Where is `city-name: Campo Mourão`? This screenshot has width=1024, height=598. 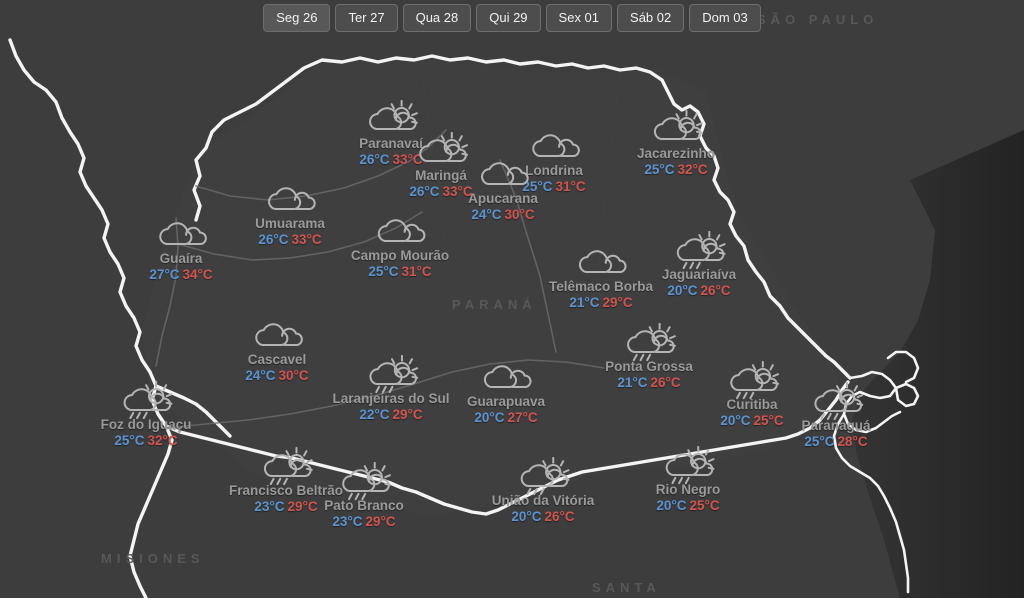 city-name: Campo Mourão is located at coordinates (400, 255).